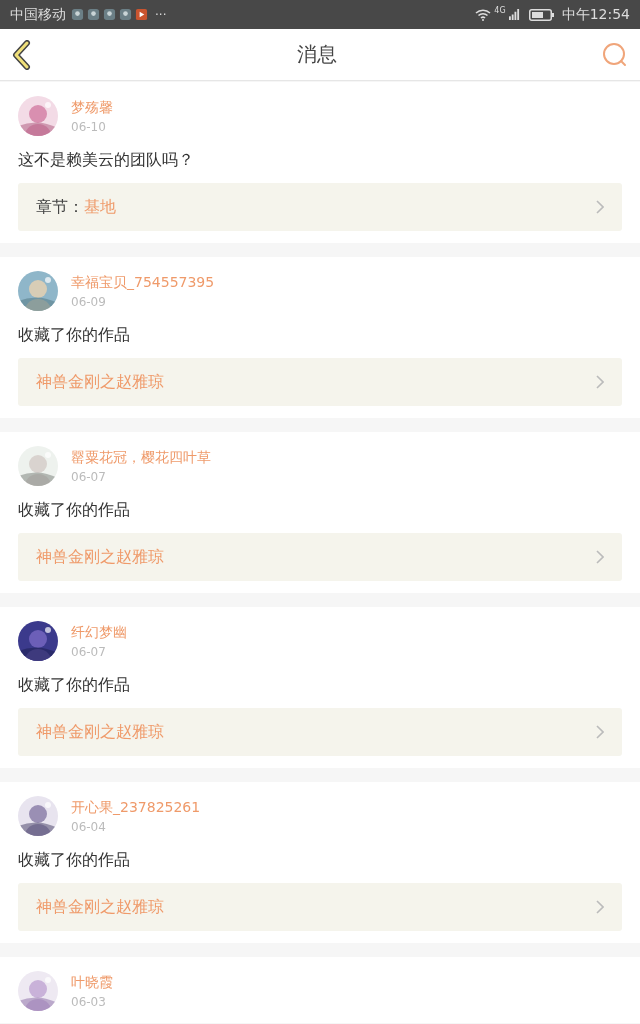 The width and height of the screenshot is (640, 1024). I want to click on carrier-name: 中国移动, so click(38, 14).